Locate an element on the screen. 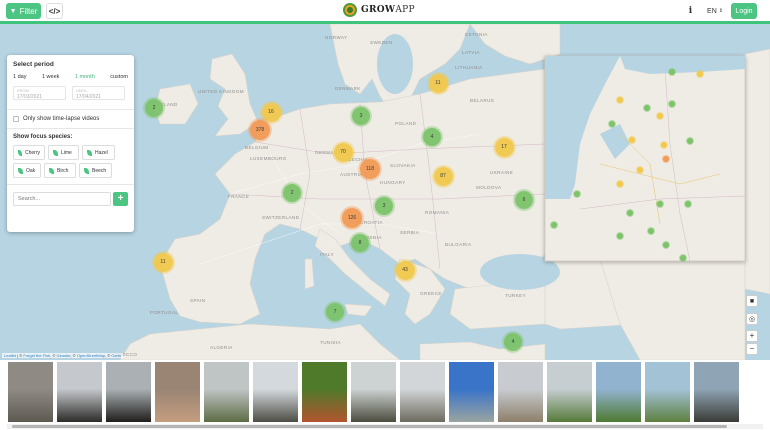  login-button: Login is located at coordinates (744, 11).